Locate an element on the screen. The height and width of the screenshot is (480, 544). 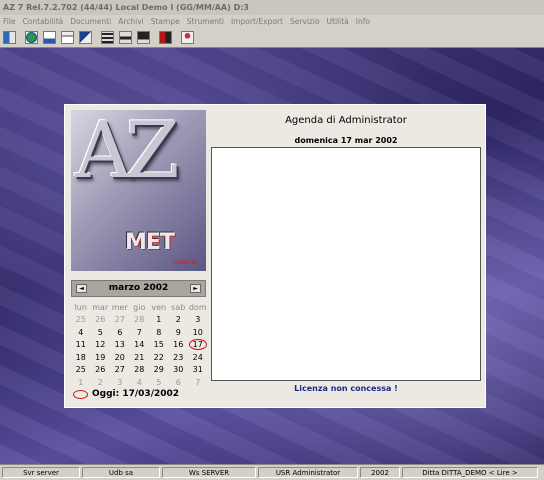
az-logo: AZ MET Calabria is located at coordinates (138, 190).